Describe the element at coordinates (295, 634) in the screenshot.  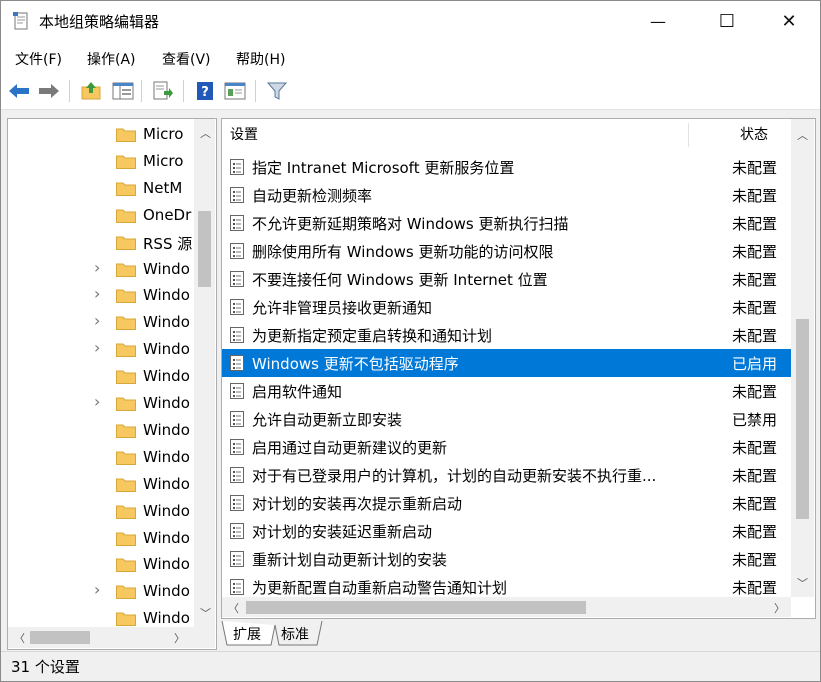
I see `tab-standard: 标准` at that location.